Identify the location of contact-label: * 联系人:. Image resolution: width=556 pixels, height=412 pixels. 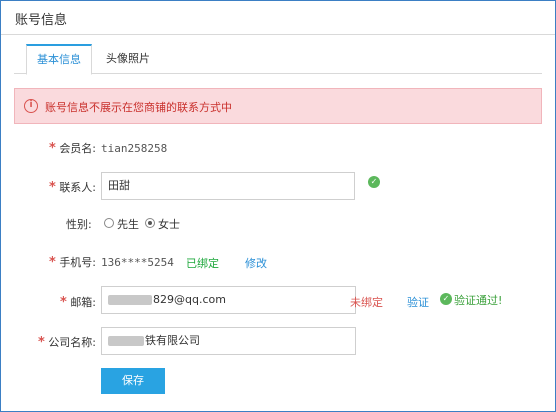
(73, 187).